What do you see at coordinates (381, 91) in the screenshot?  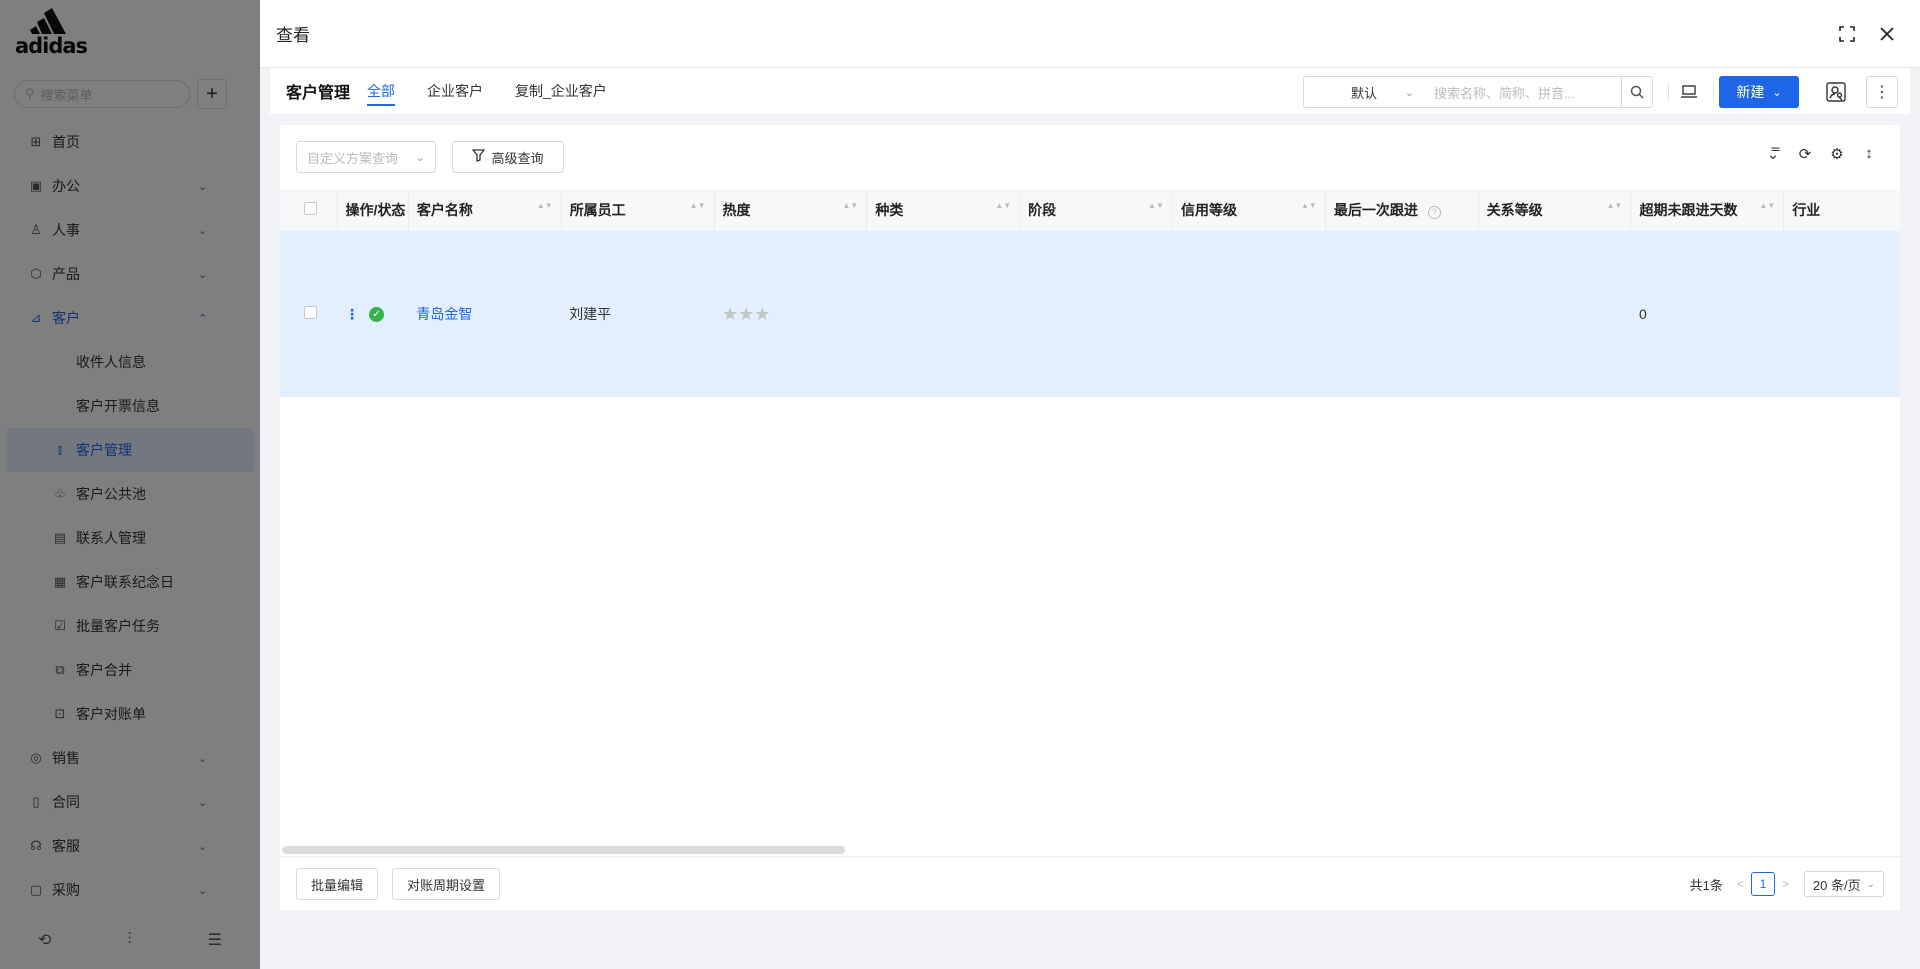 I see `tab-all: 全部` at bounding box center [381, 91].